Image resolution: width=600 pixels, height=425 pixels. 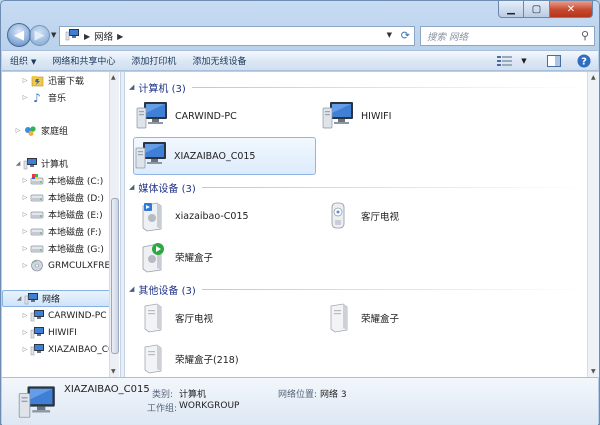 What do you see at coordinates (61, 231) in the screenshot?
I see `nav-item-drive-f: ▷ 本地磁盘 (F:)` at bounding box center [61, 231].